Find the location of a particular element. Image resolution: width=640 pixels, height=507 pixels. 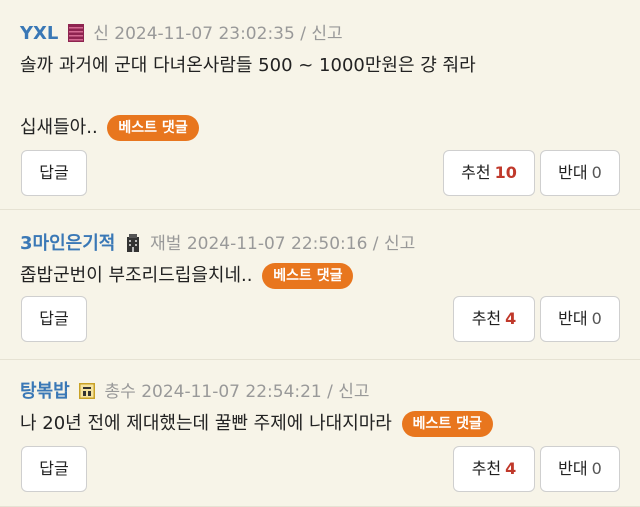

level-label: 총수 is located at coordinates (120, 392).